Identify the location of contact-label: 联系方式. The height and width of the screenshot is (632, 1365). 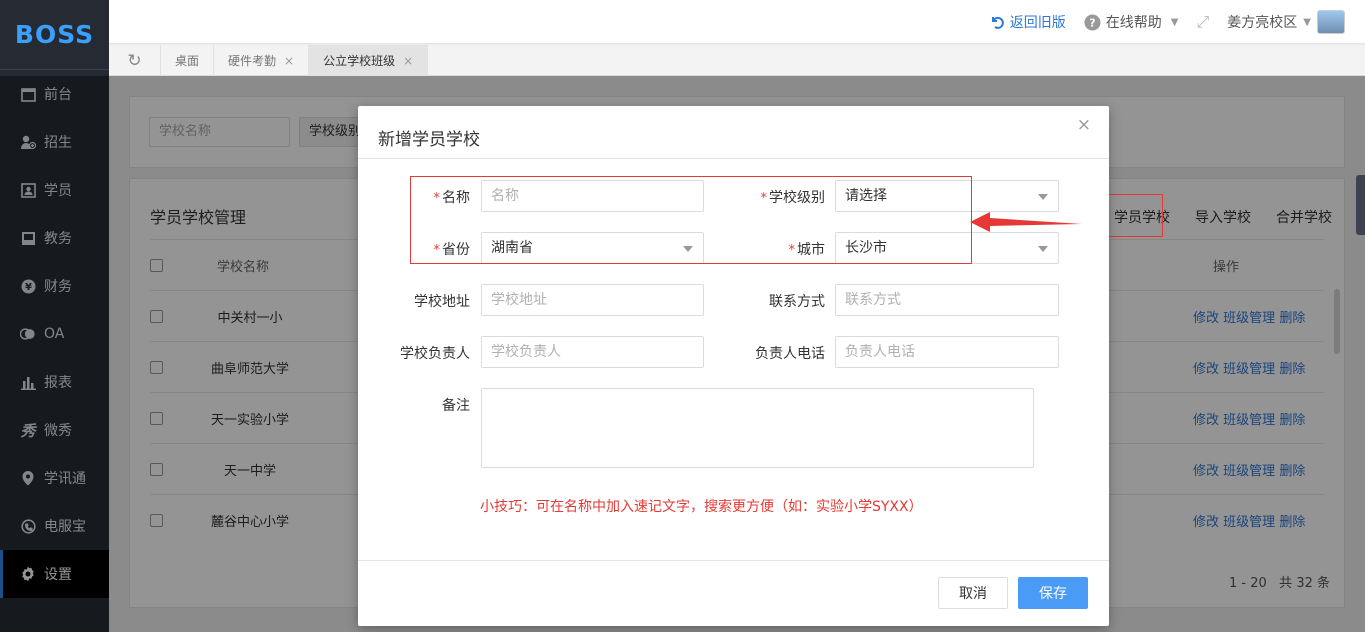
(797, 302).